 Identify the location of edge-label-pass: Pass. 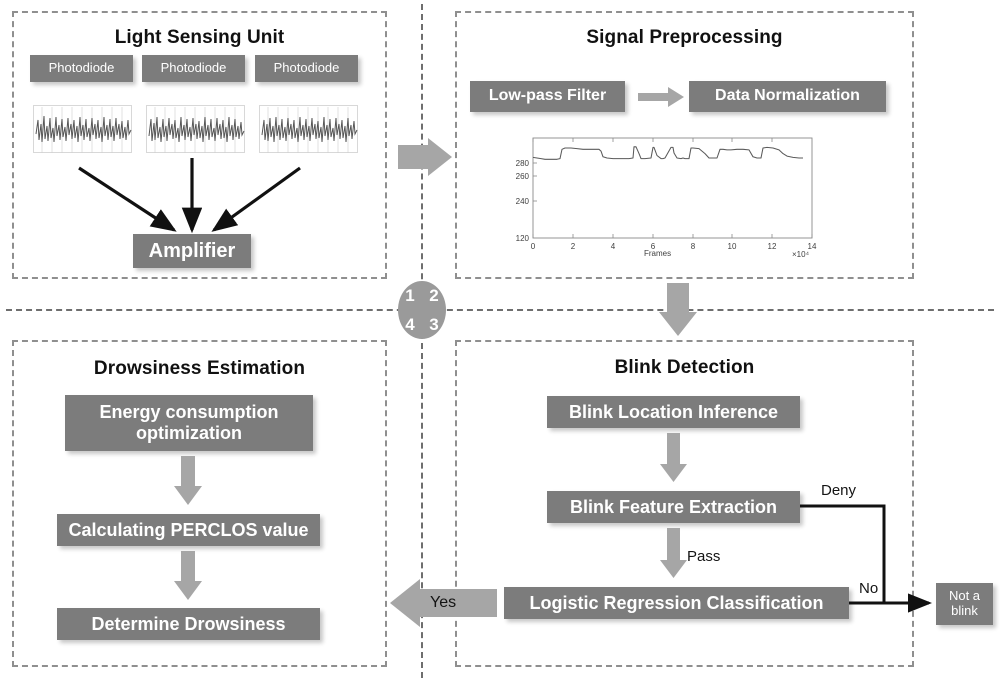
(704, 556).